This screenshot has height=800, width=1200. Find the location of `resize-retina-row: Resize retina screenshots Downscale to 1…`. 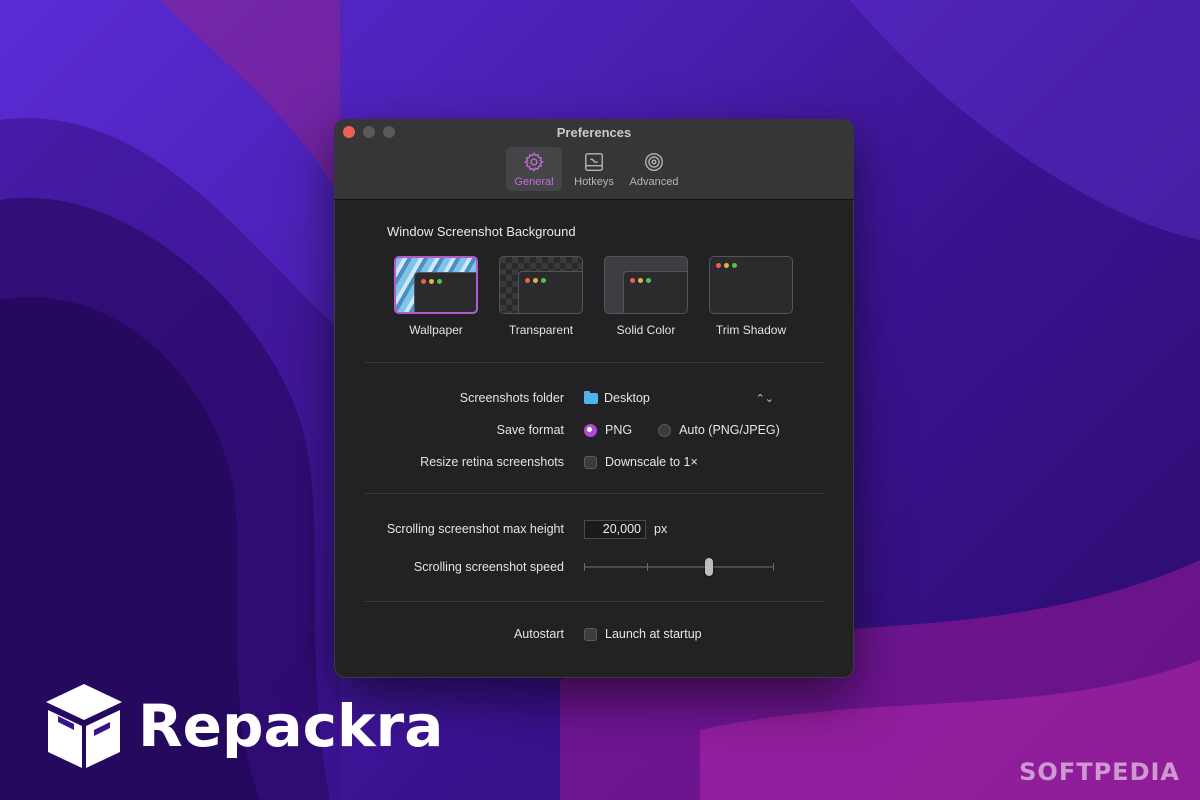

resize-retina-row: Resize retina screenshots Downscale to 1… is located at coordinates (594, 462).